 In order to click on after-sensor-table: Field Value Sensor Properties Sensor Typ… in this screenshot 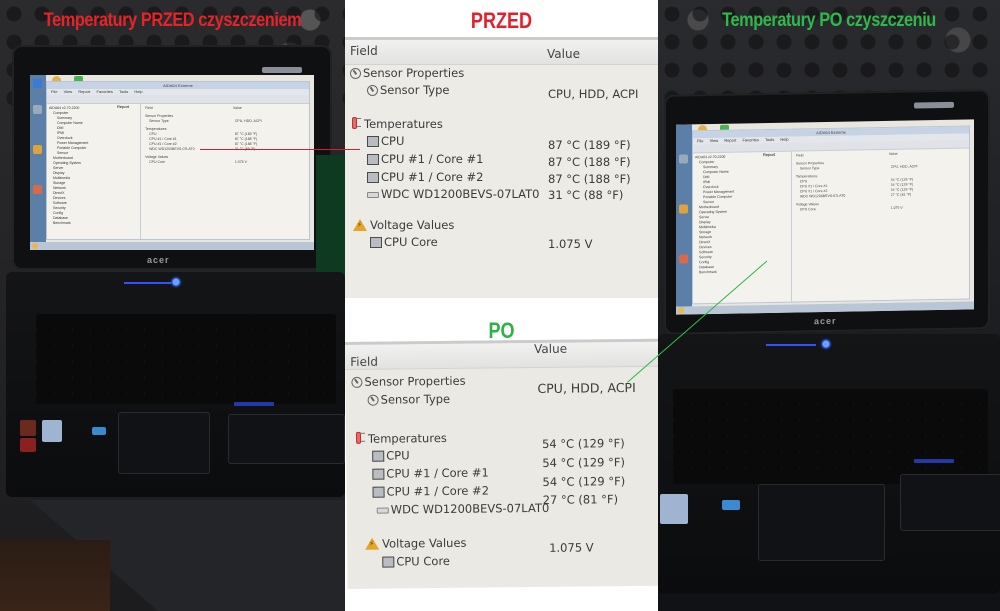, I will do `click(503, 463)`.